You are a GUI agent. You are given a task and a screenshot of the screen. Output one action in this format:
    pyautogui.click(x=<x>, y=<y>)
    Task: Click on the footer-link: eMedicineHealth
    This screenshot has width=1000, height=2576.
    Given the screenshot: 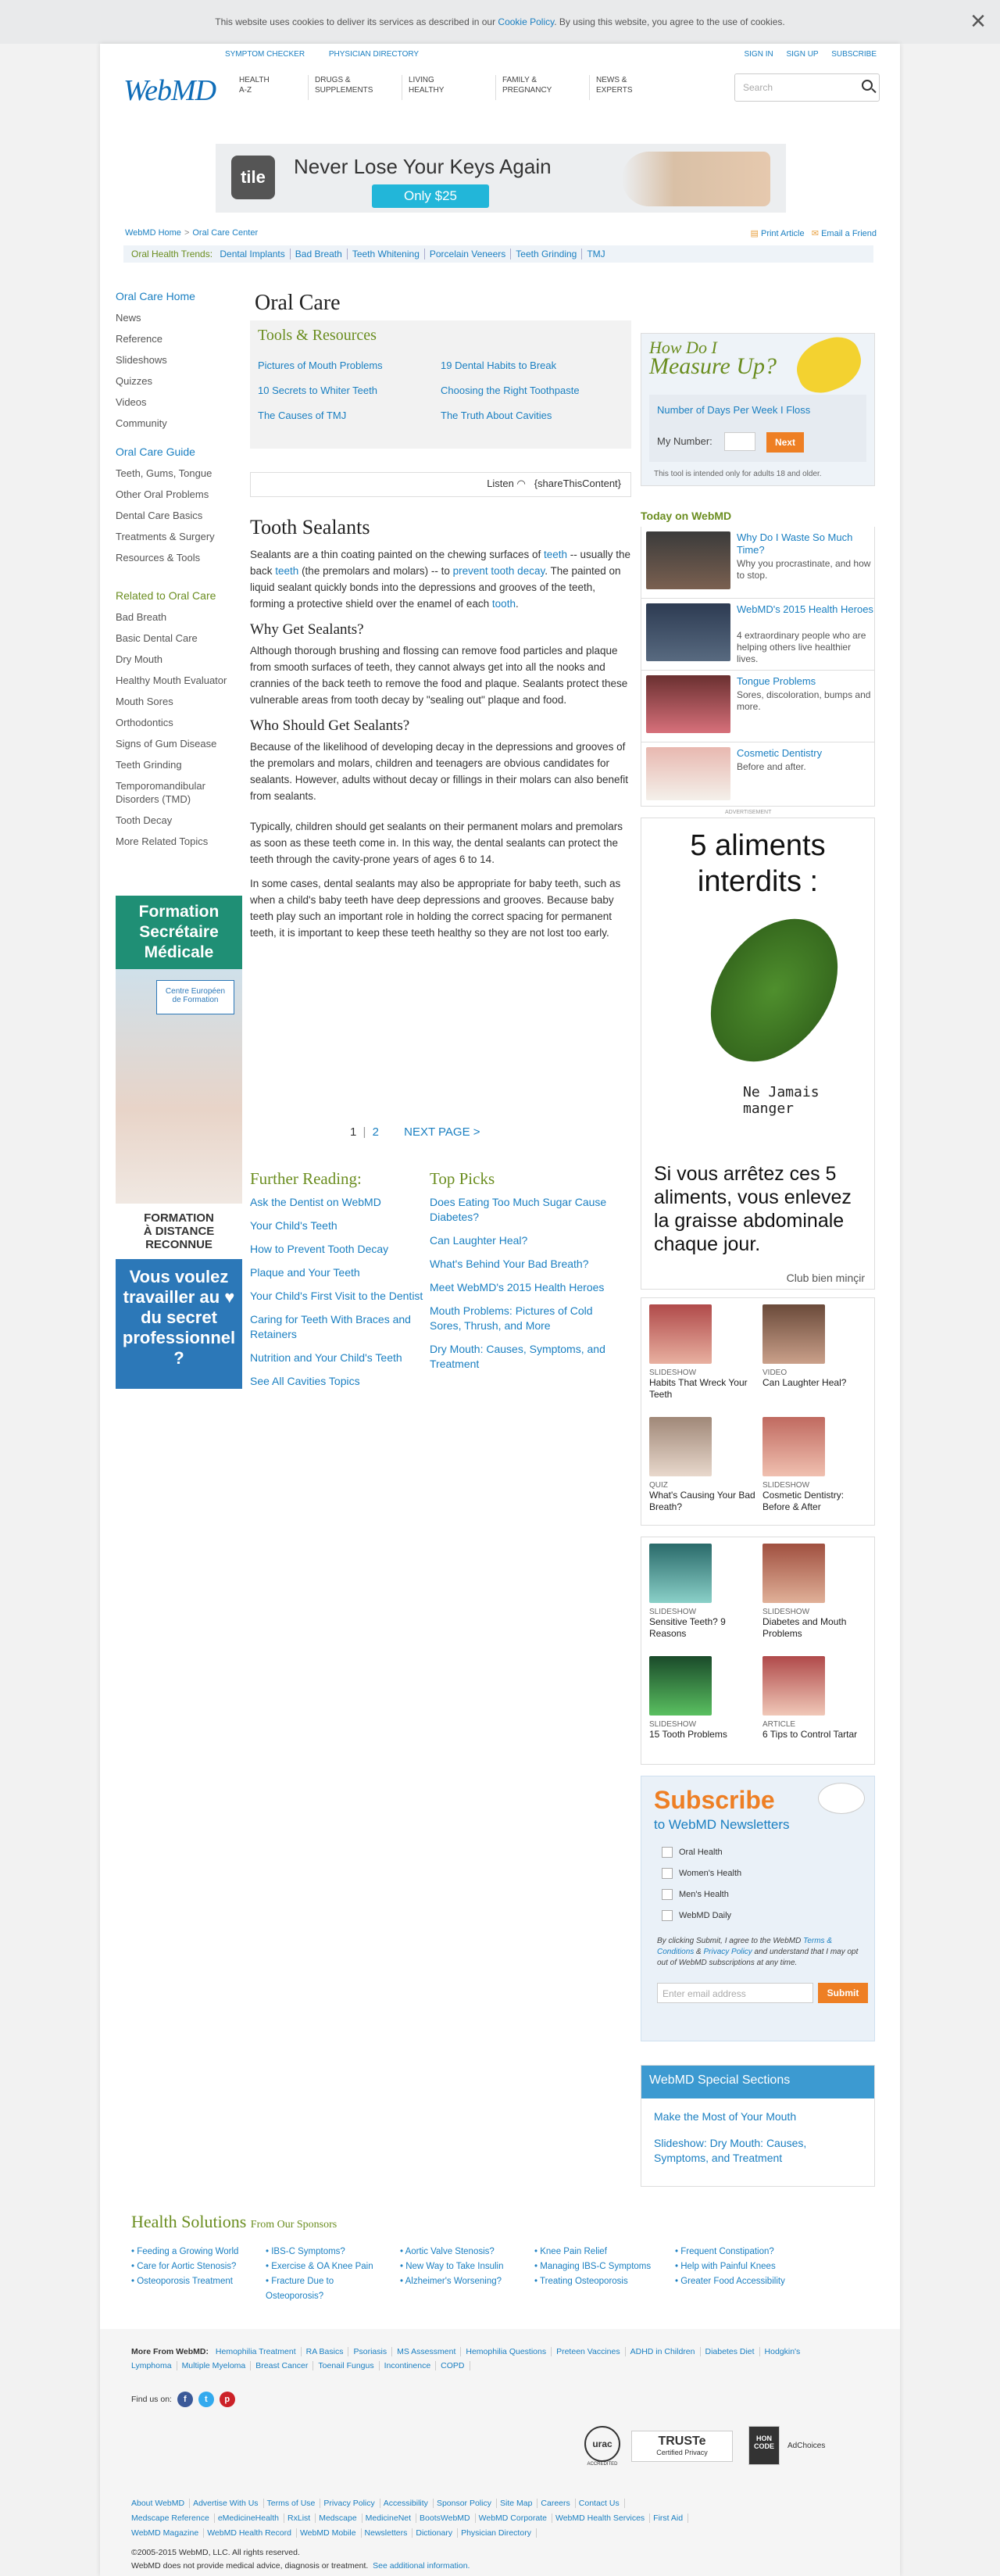 What is the action you would take?
    pyautogui.click(x=251, y=2518)
    